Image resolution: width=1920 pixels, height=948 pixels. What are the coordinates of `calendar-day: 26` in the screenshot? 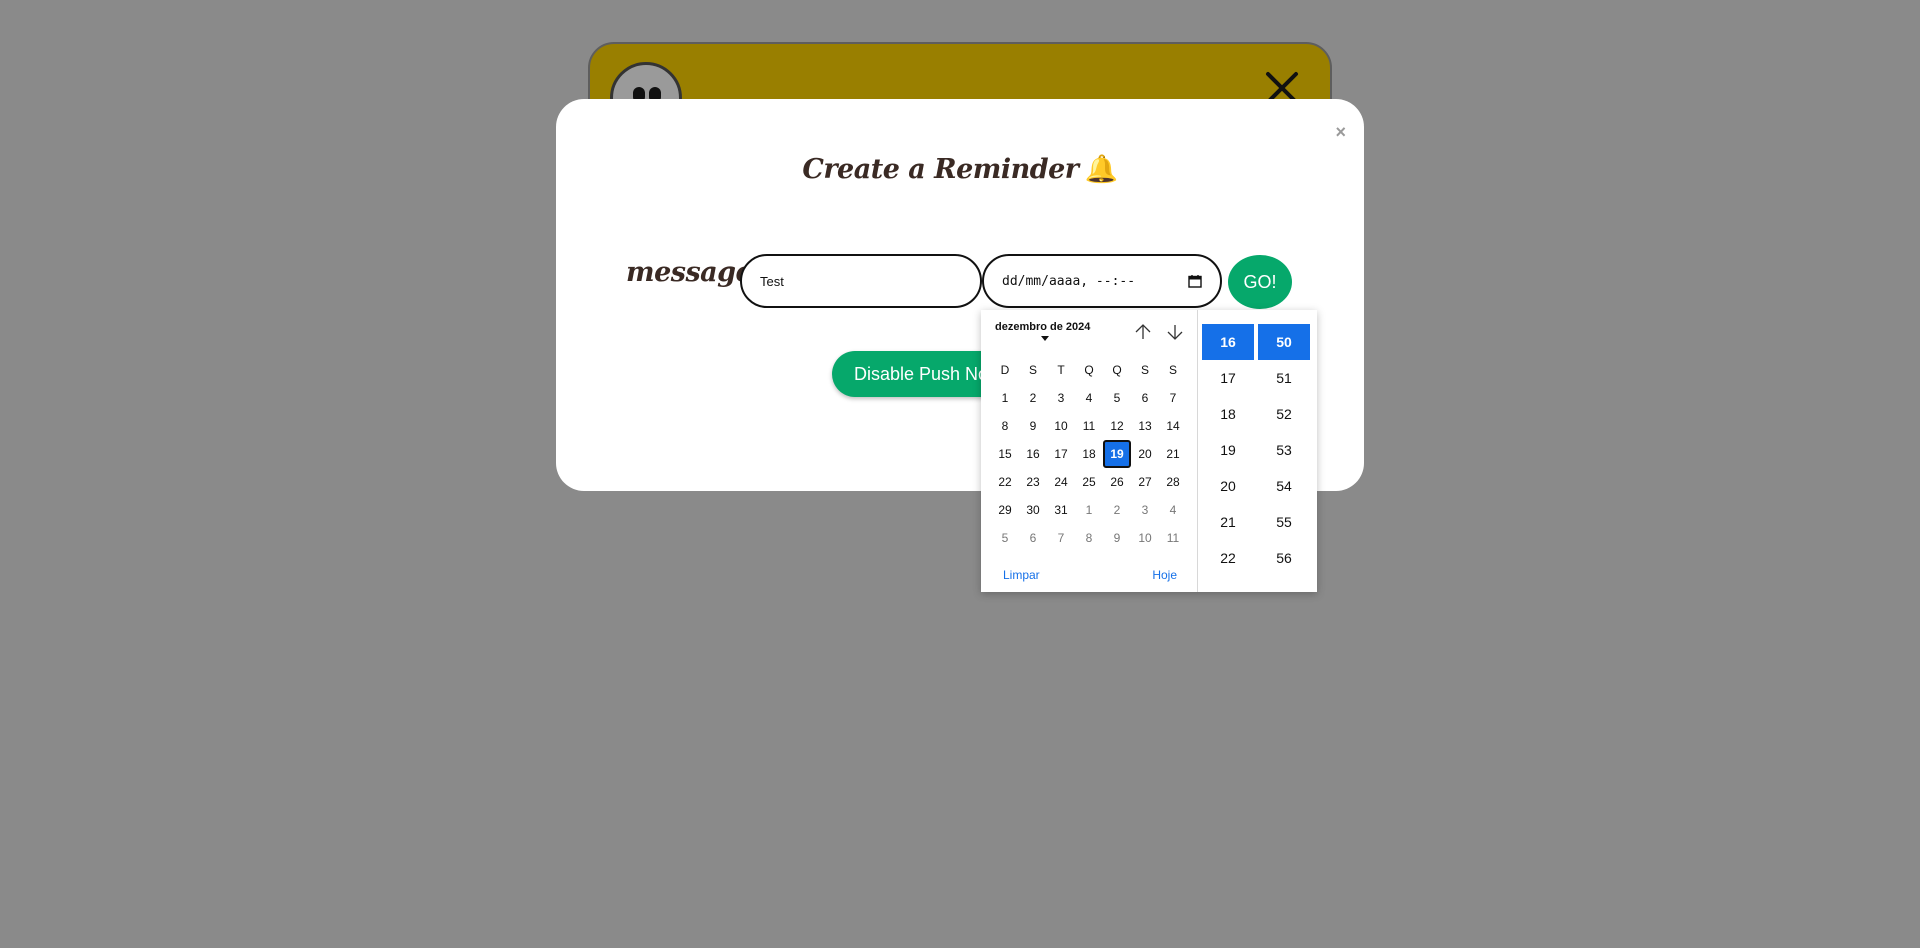 It's located at (1117, 482).